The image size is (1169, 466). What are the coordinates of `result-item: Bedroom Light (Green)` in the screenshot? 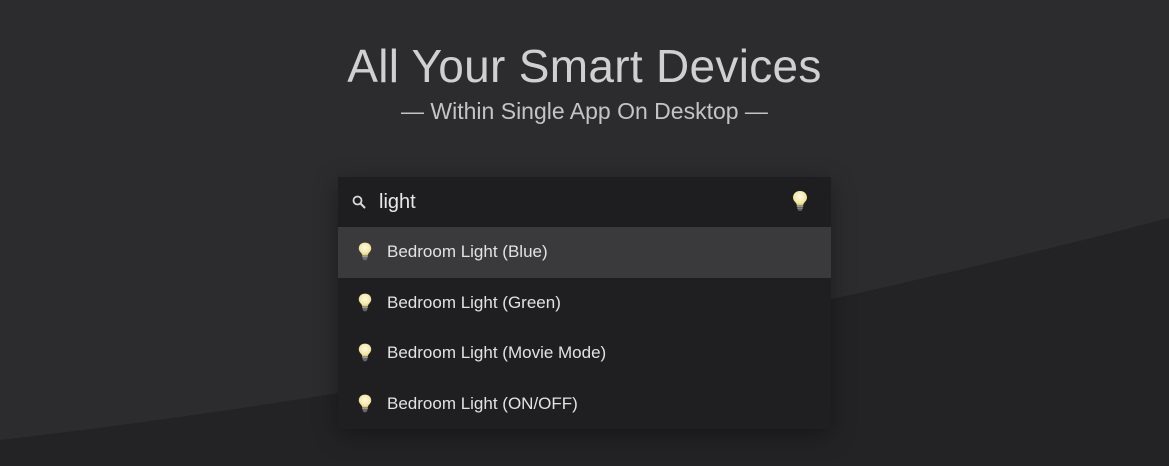 It's located at (584, 303).